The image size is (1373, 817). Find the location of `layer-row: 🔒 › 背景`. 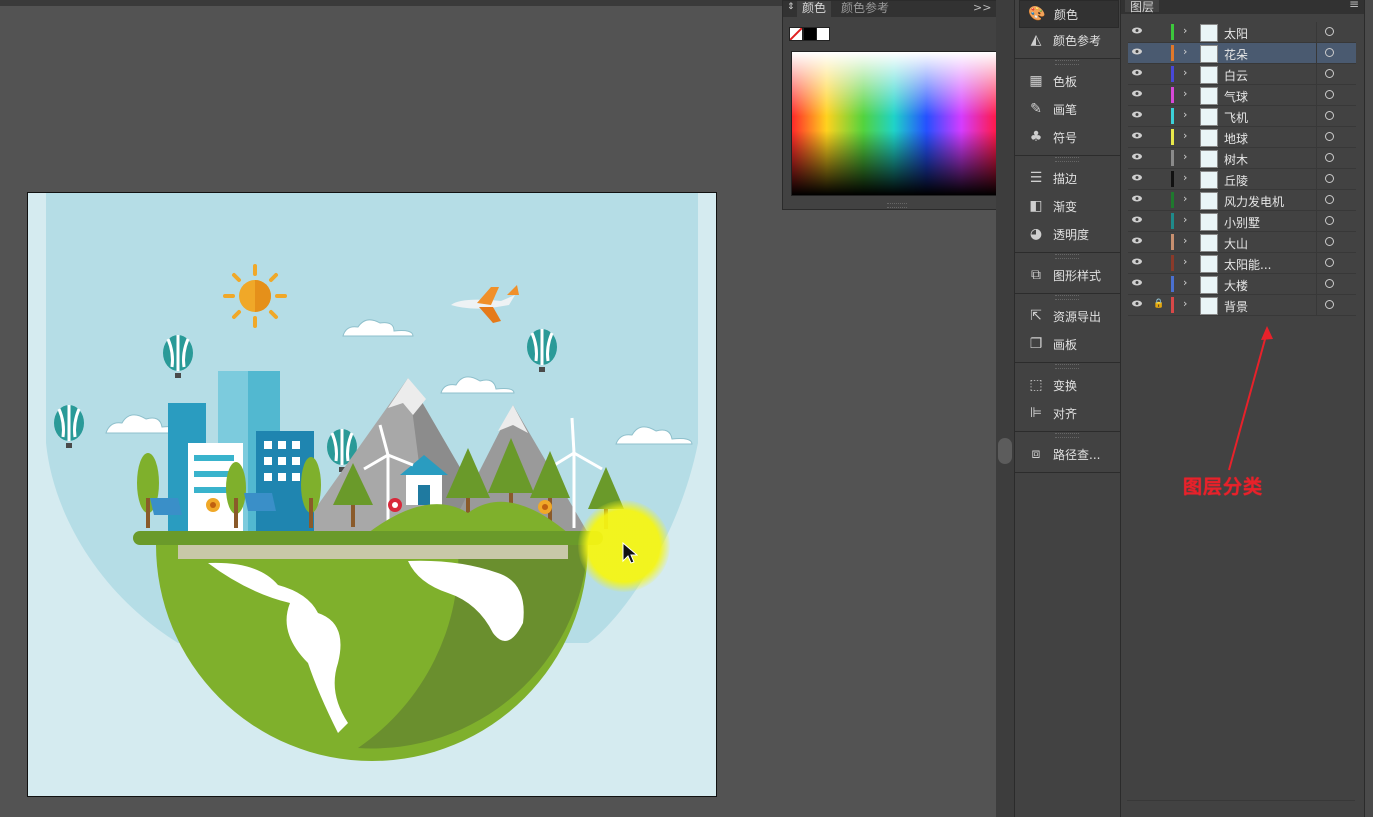

layer-row: 🔒 › 背景 is located at coordinates (1242, 305).